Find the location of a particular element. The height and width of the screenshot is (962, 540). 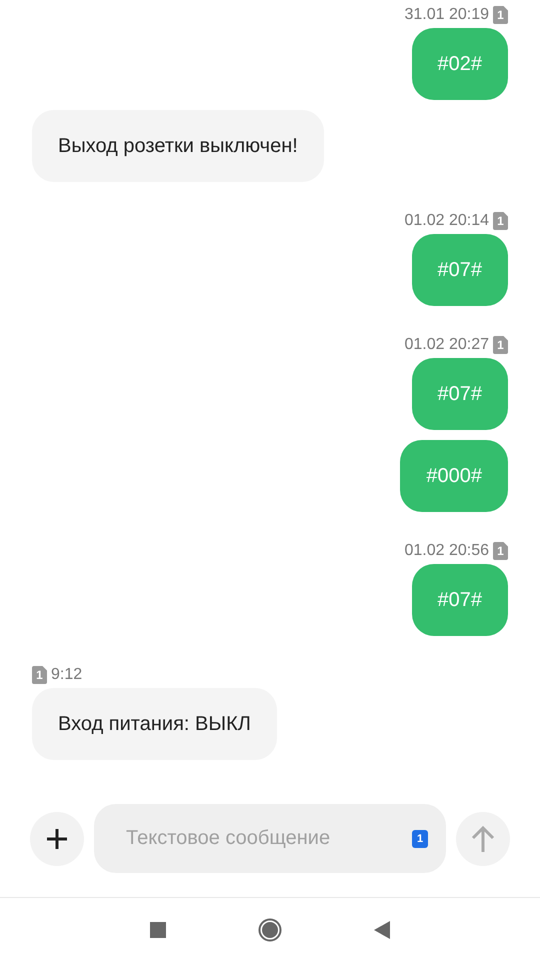

circle-icon is located at coordinates (270, 930).